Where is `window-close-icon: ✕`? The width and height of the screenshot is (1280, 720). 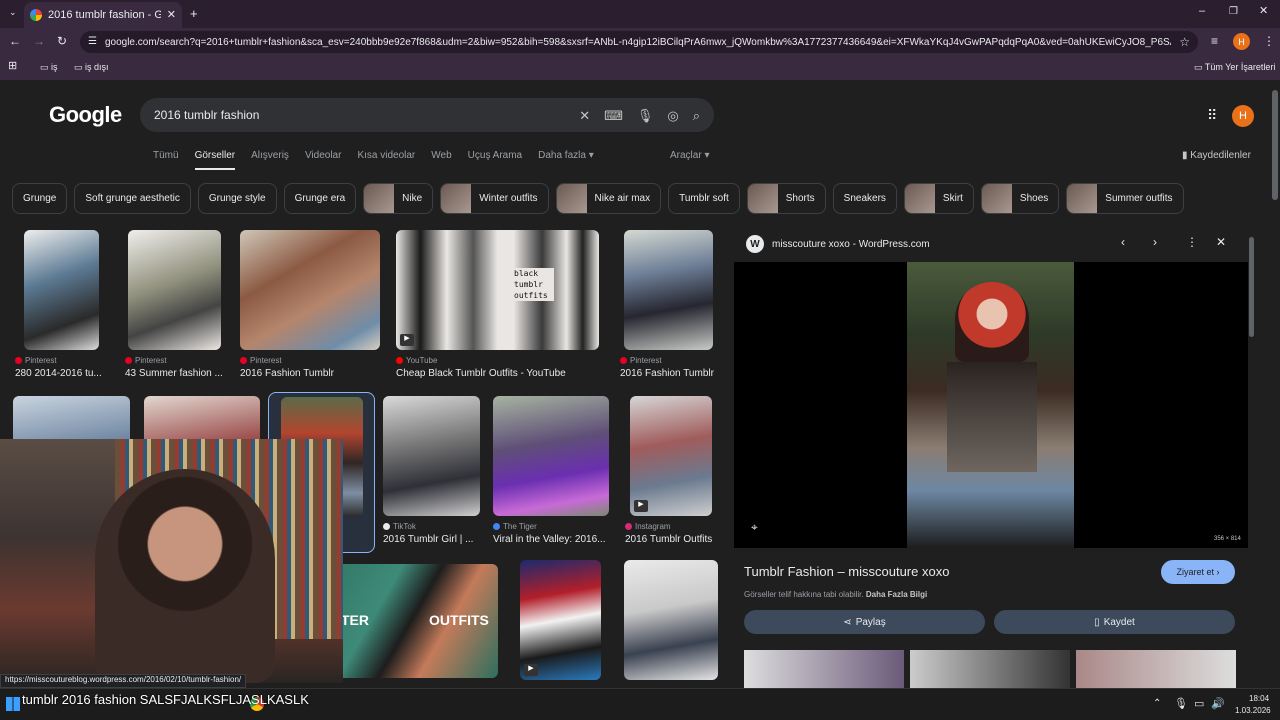 window-close-icon: ✕ is located at coordinates (1263, 11).